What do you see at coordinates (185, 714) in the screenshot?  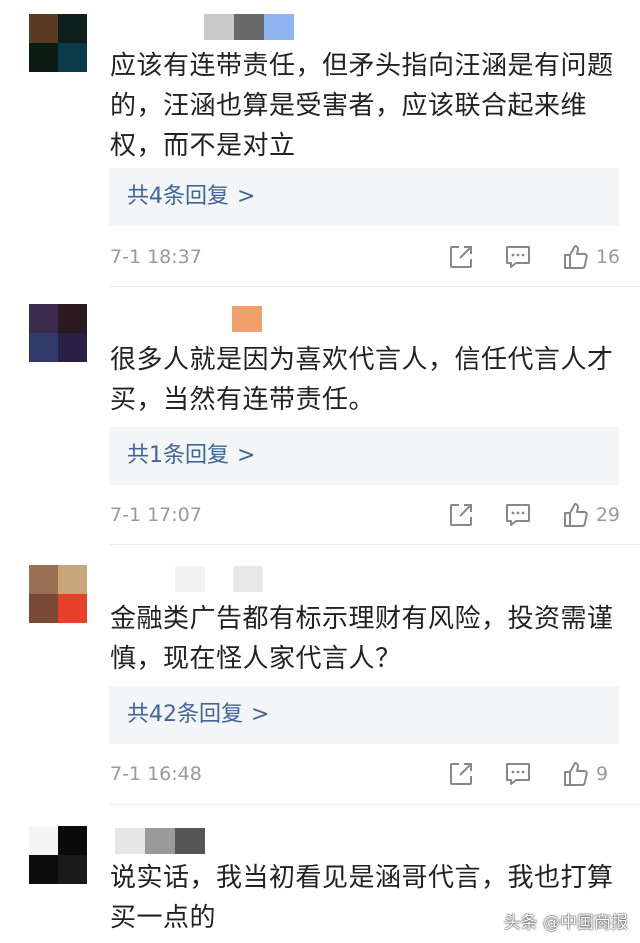 I see `replies-label: 共42条回复` at bounding box center [185, 714].